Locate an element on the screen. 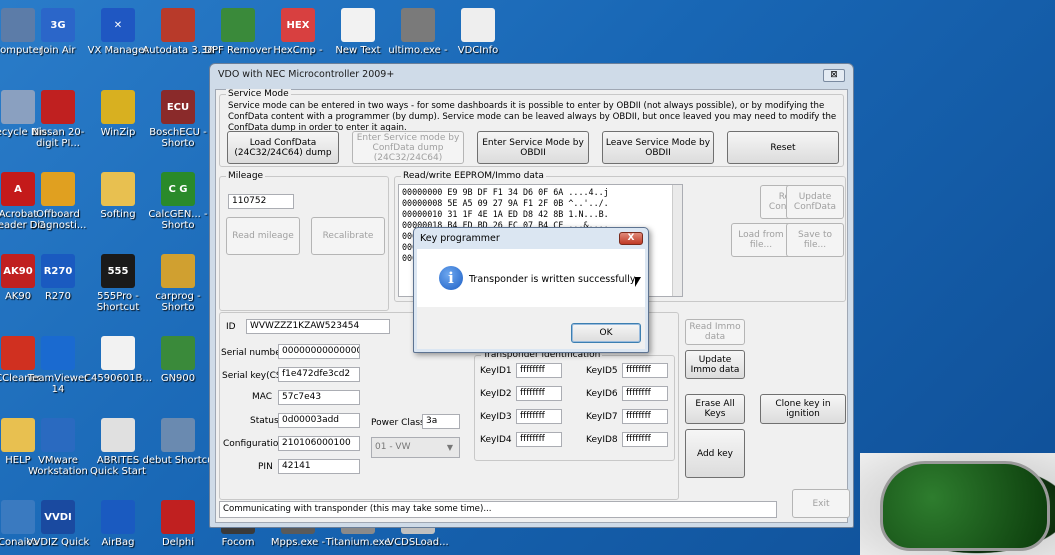 This screenshot has width=1055, height=555. desktop-app-icon: C G is located at coordinates (178, 189).